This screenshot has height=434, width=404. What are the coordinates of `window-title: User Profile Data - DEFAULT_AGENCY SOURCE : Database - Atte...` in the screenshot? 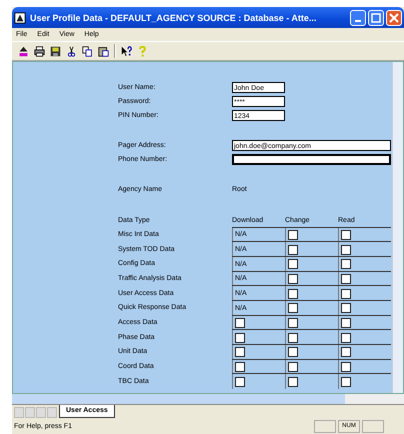 It's located at (174, 17).